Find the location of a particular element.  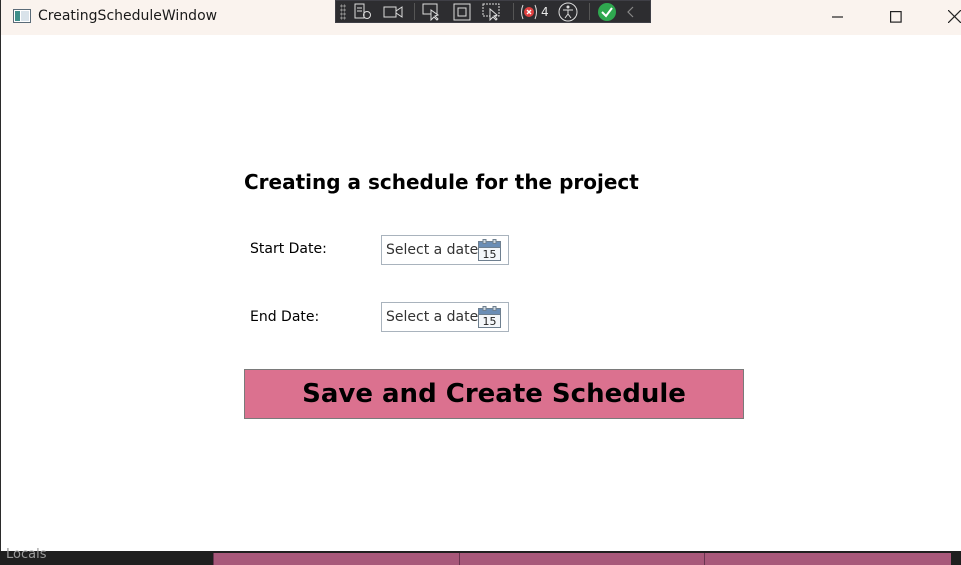

live-visual-tree-button is located at coordinates (363, 11).